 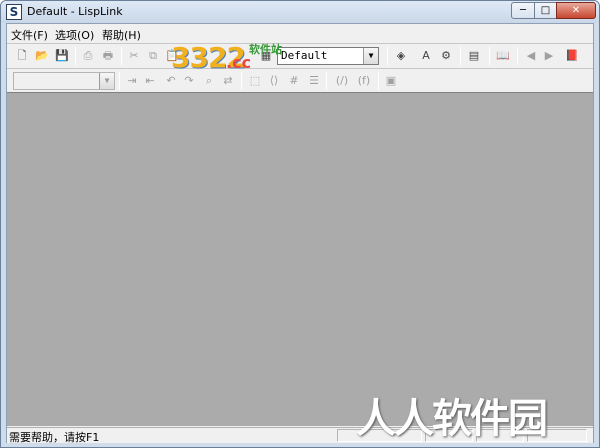 What do you see at coordinates (64, 81) in the screenshot?
I see `function-combo: ▼` at bounding box center [64, 81].